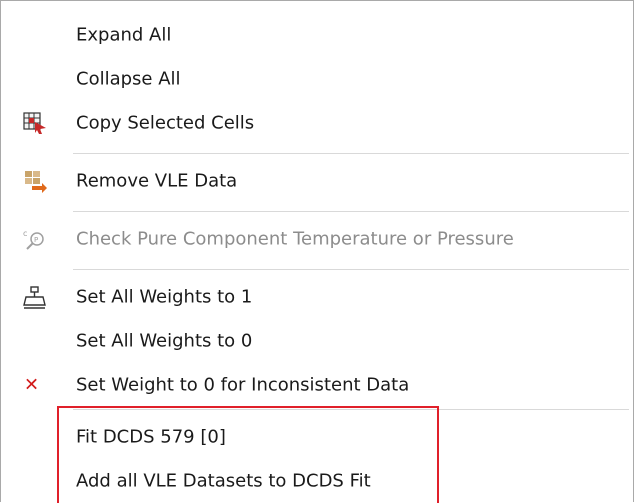 This screenshot has height=503, width=636. I want to click on check-pure-icon: c P, so click(33, 239).